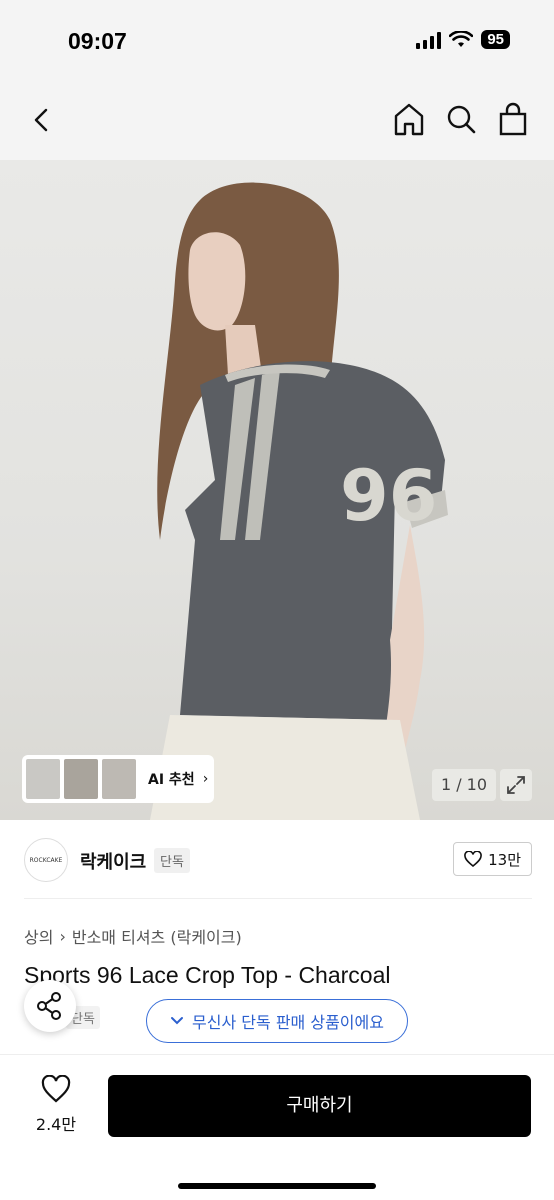  What do you see at coordinates (277, 120) in the screenshot?
I see `nav-bar` at bounding box center [277, 120].